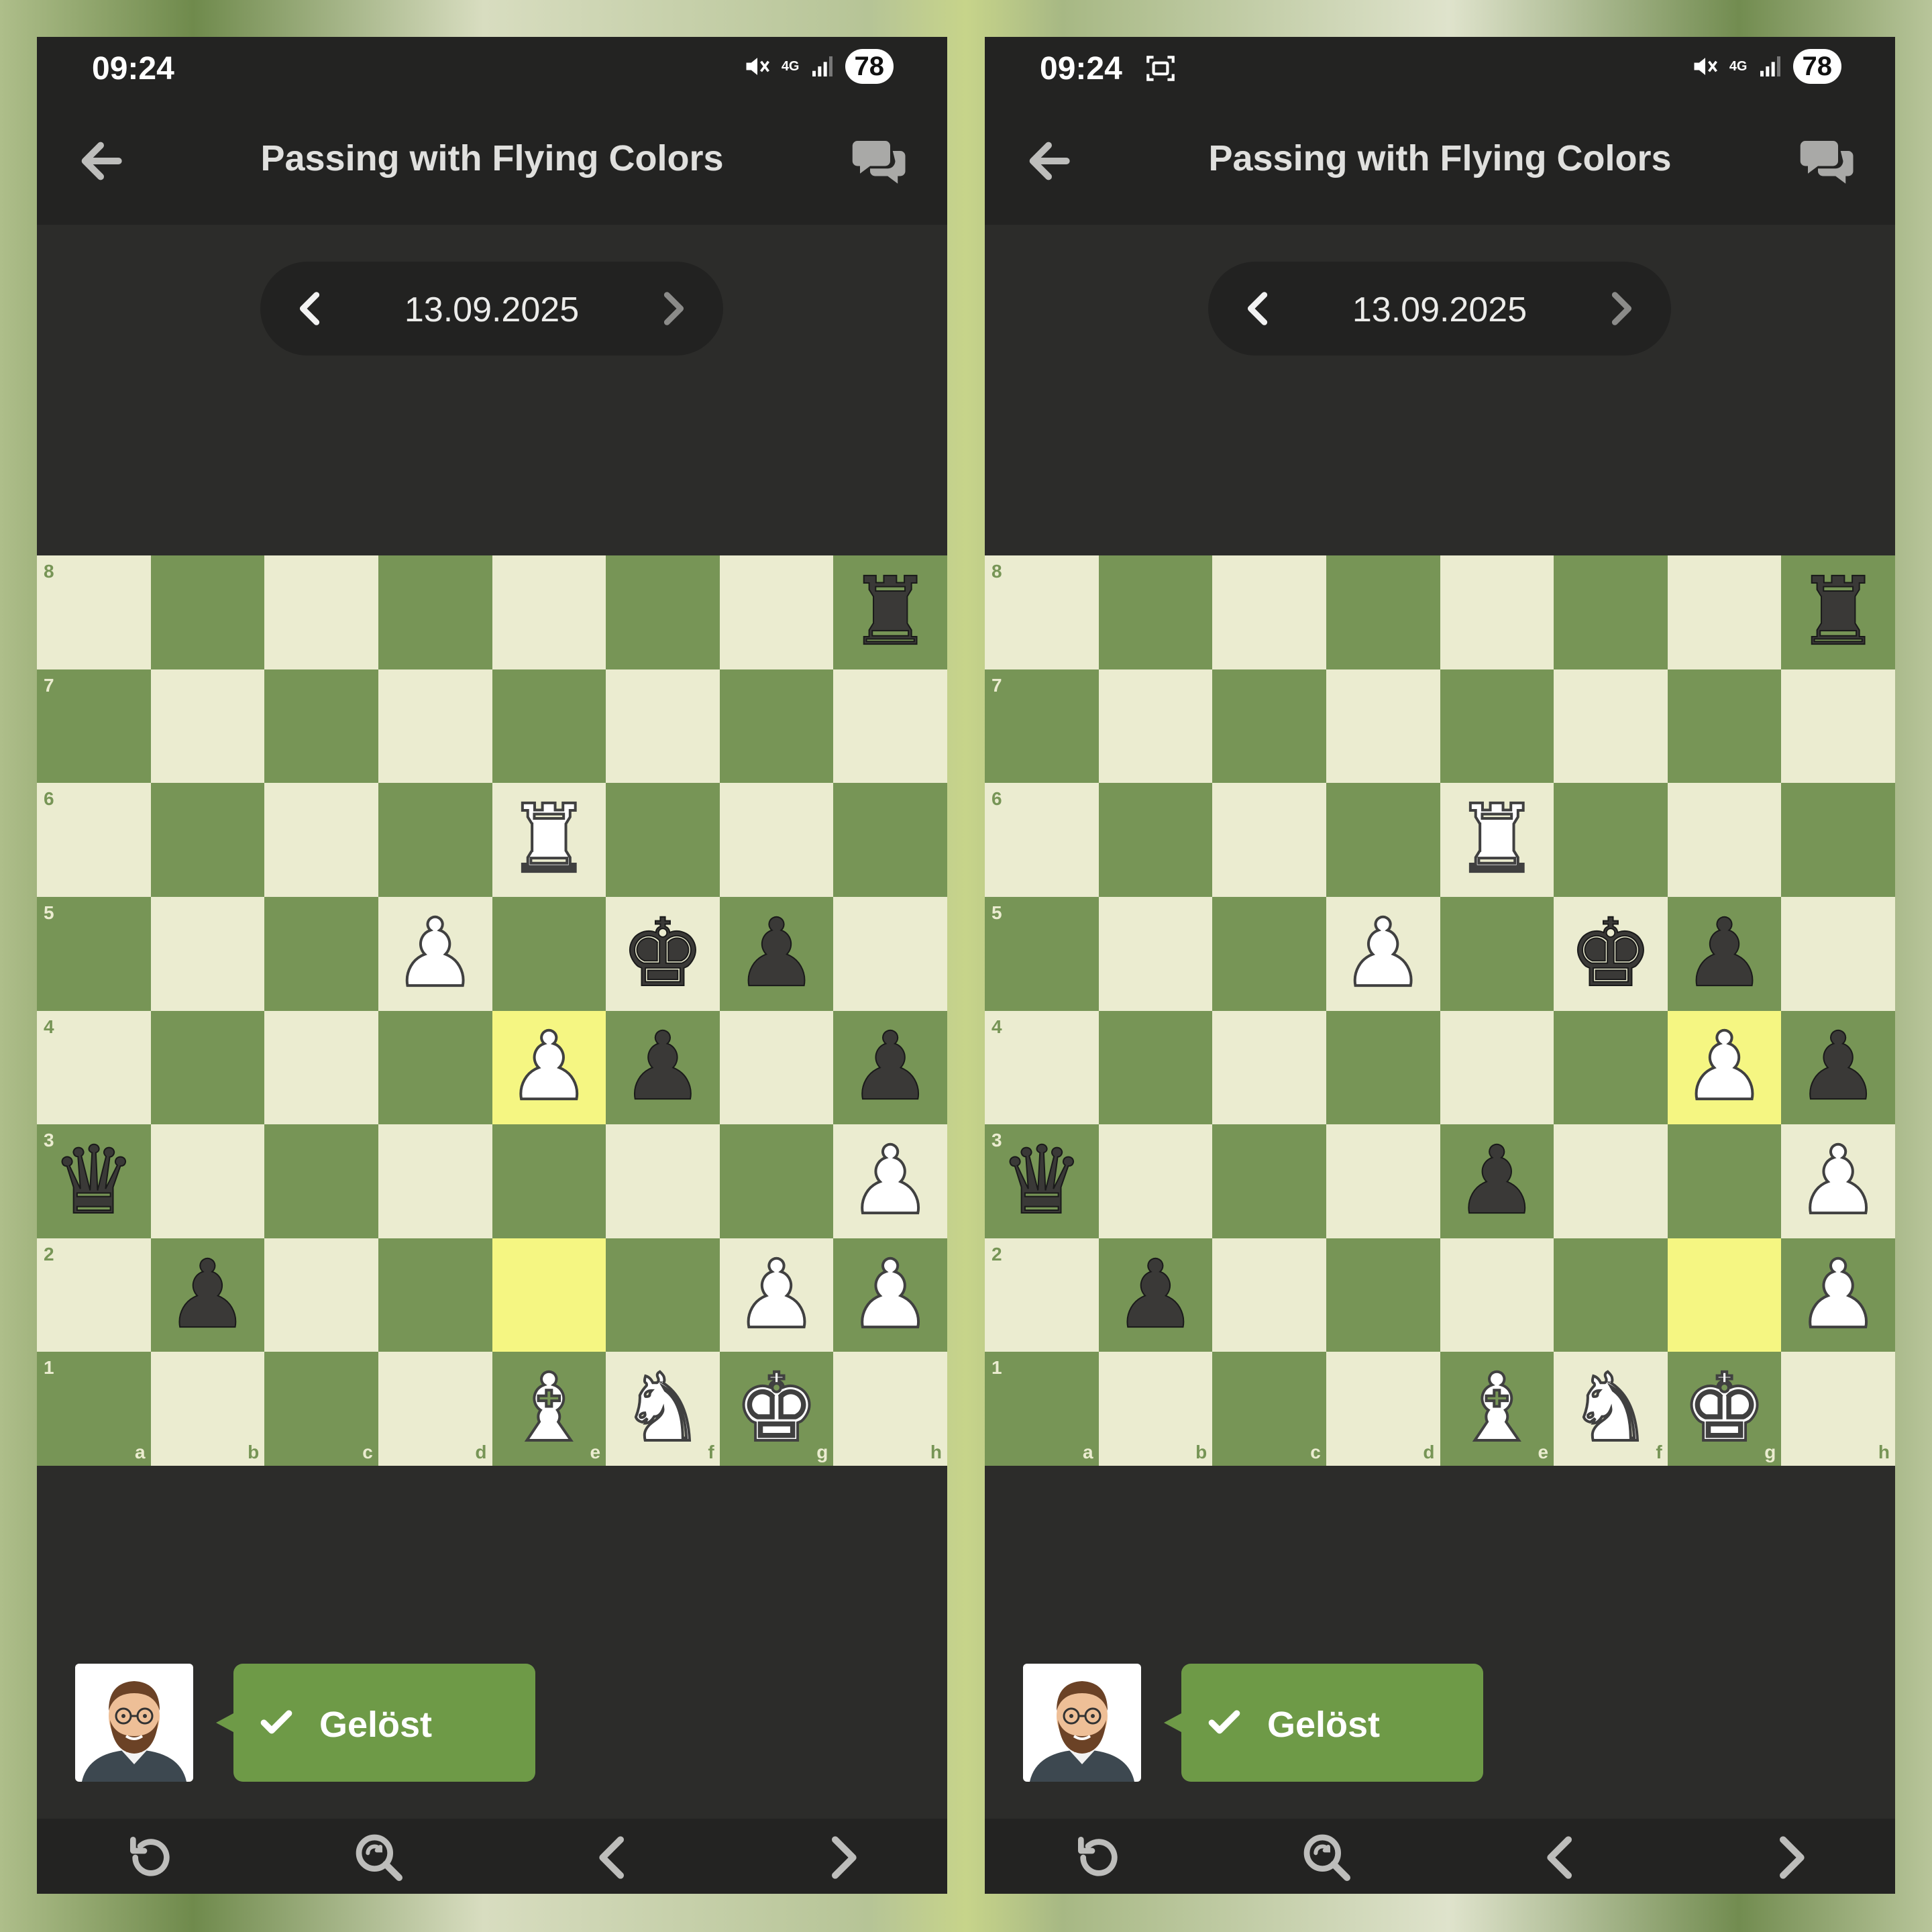 The height and width of the screenshot is (1932, 1932). Describe the element at coordinates (1724, 726) in the screenshot. I see `square-g7` at that location.